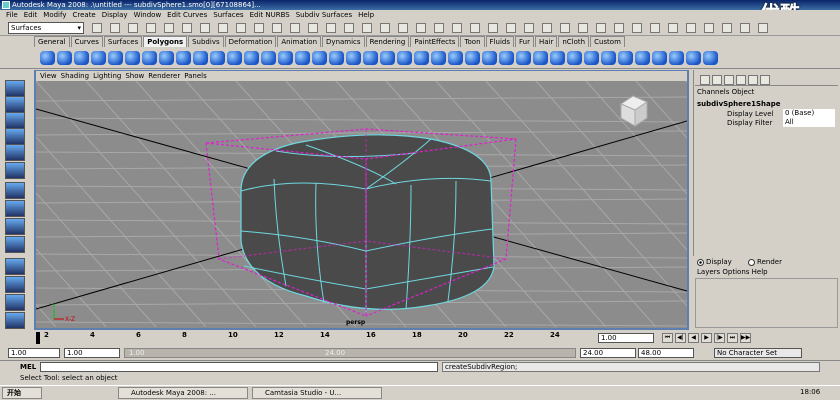 The width and height of the screenshot is (840, 400). What do you see at coordinates (739, 104) in the screenshot?
I see `node-name: subdivSphere1Shape` at bounding box center [739, 104].